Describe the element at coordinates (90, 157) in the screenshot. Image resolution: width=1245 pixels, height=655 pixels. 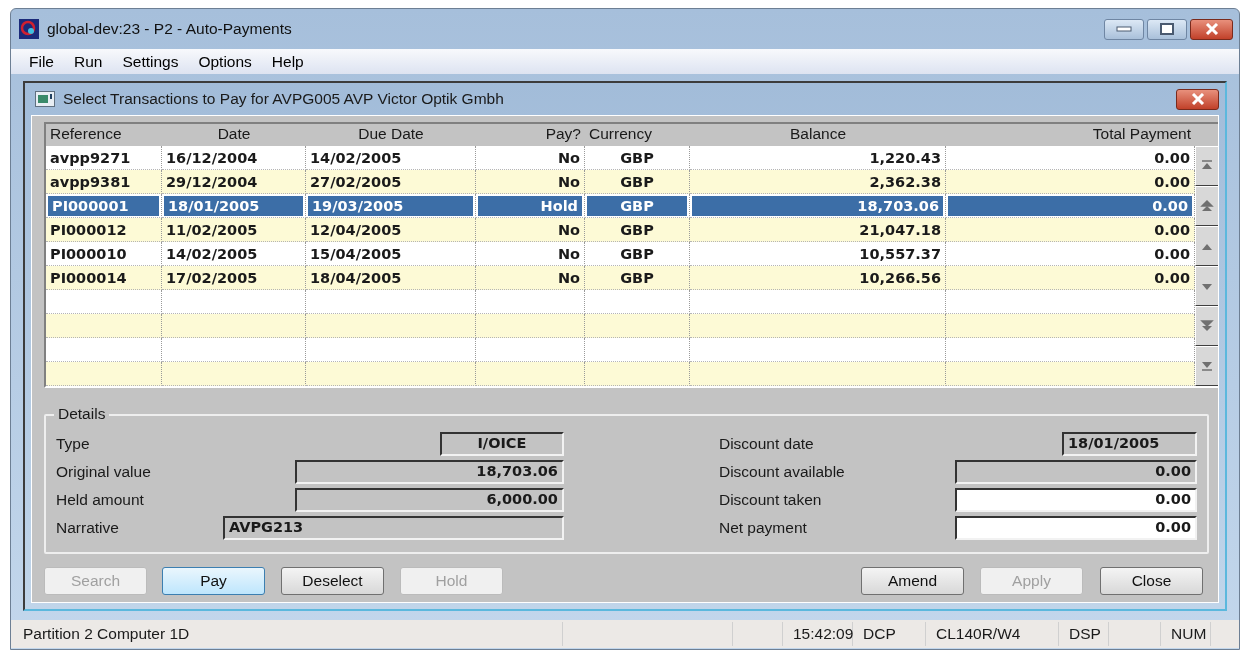
I see `table-cell: avpp9271` at that location.